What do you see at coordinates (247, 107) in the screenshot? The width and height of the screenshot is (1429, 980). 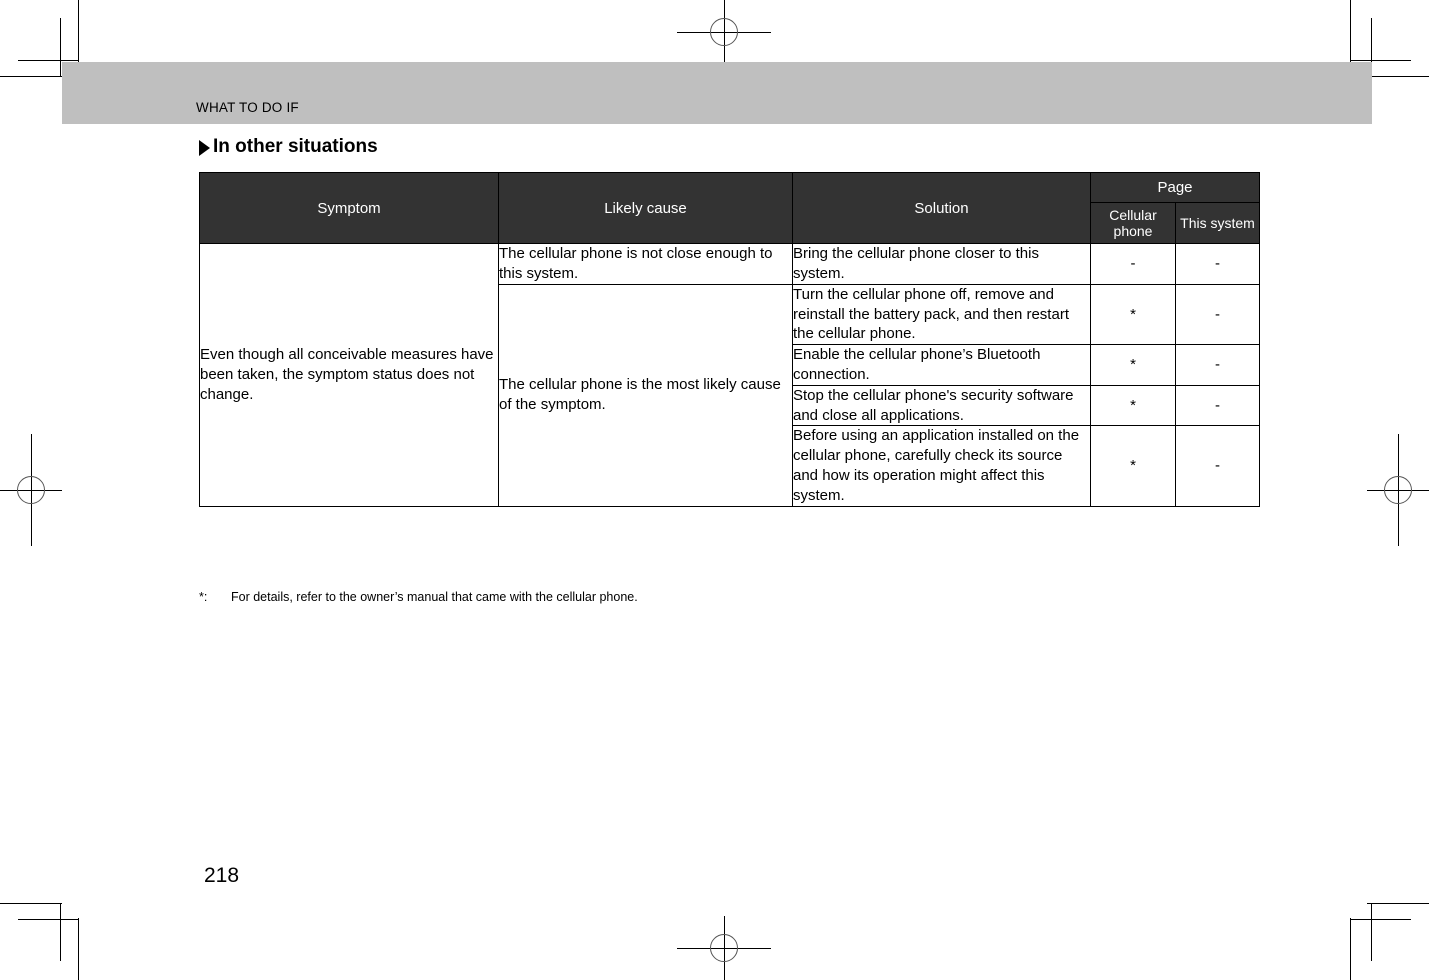 I see `running-header-title: WHAT TO DO IF` at bounding box center [247, 107].